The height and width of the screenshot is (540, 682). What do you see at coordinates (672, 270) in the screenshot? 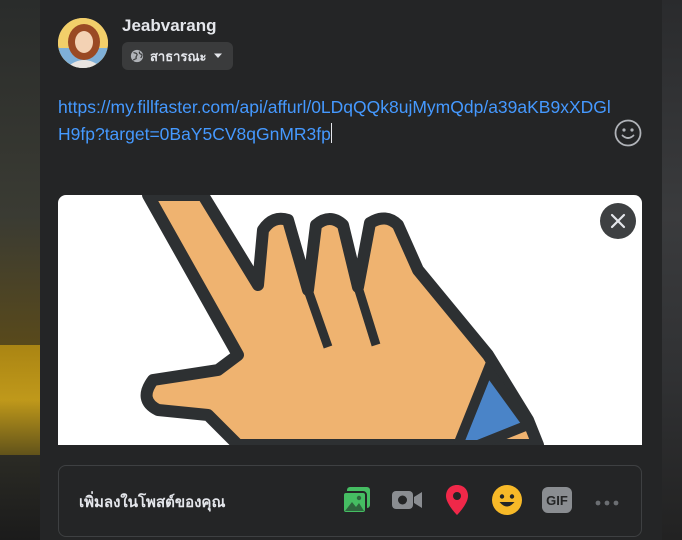
I see `background-right` at bounding box center [672, 270].